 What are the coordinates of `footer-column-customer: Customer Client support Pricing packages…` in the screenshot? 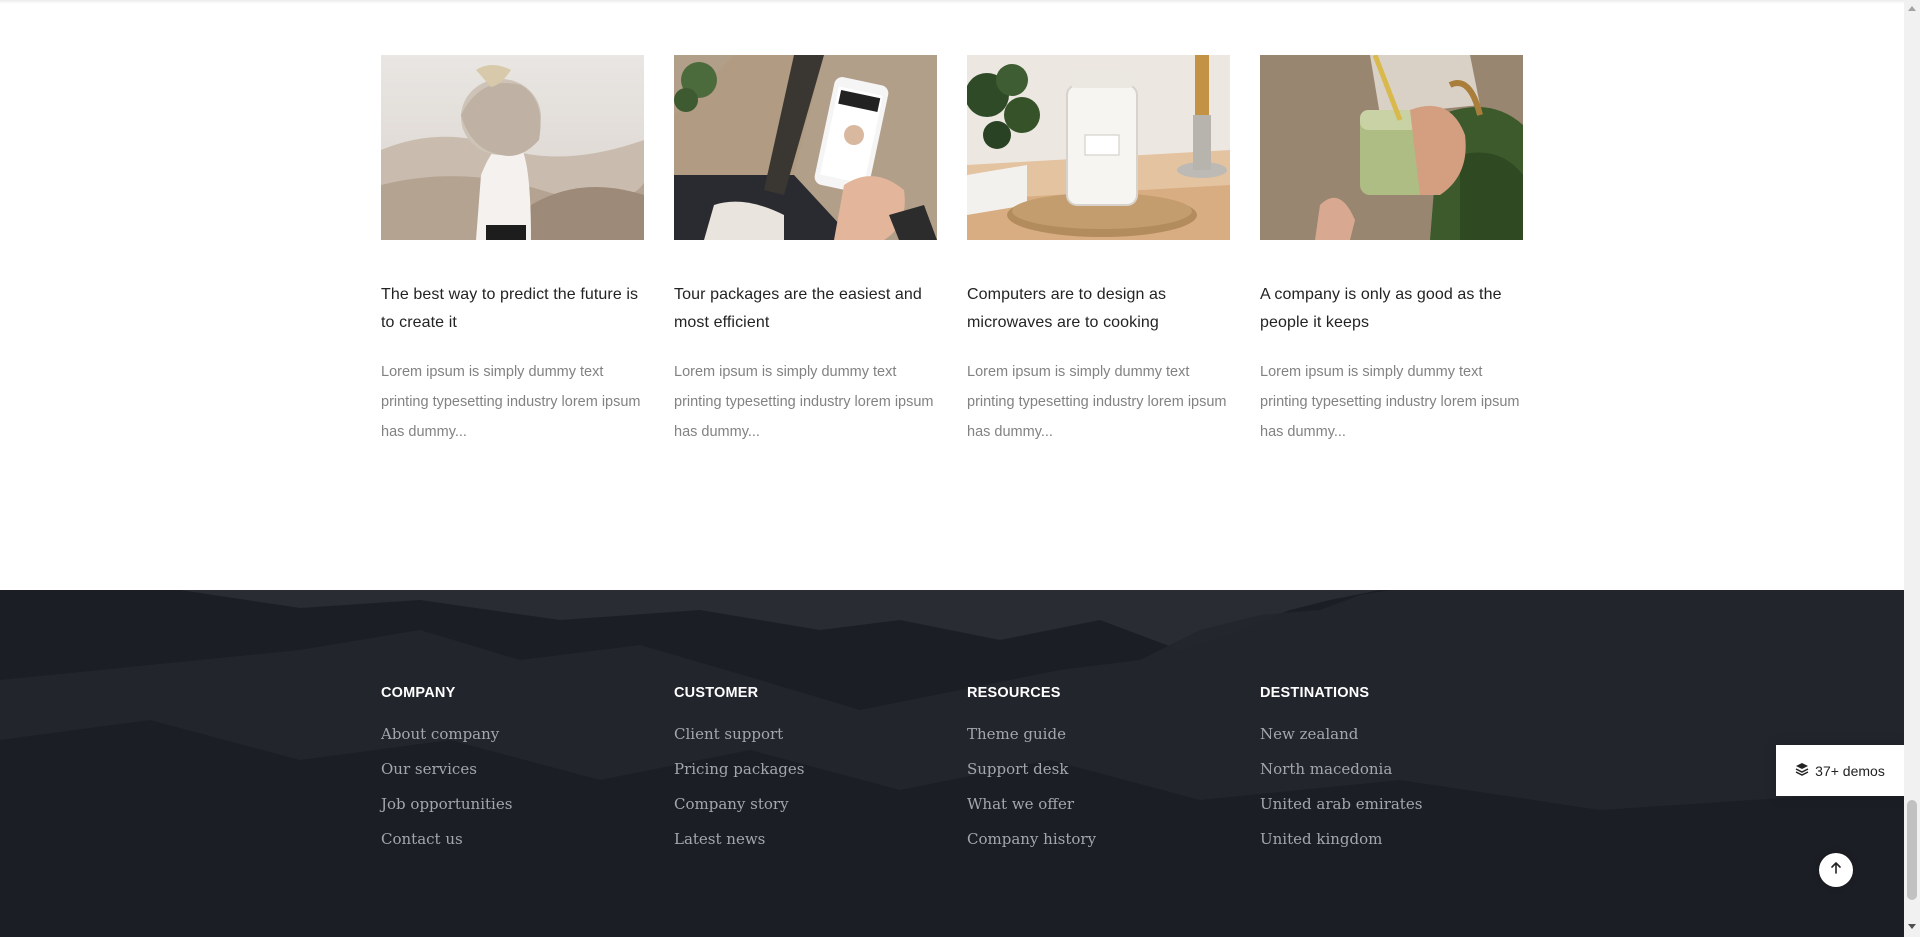 It's located at (805, 770).